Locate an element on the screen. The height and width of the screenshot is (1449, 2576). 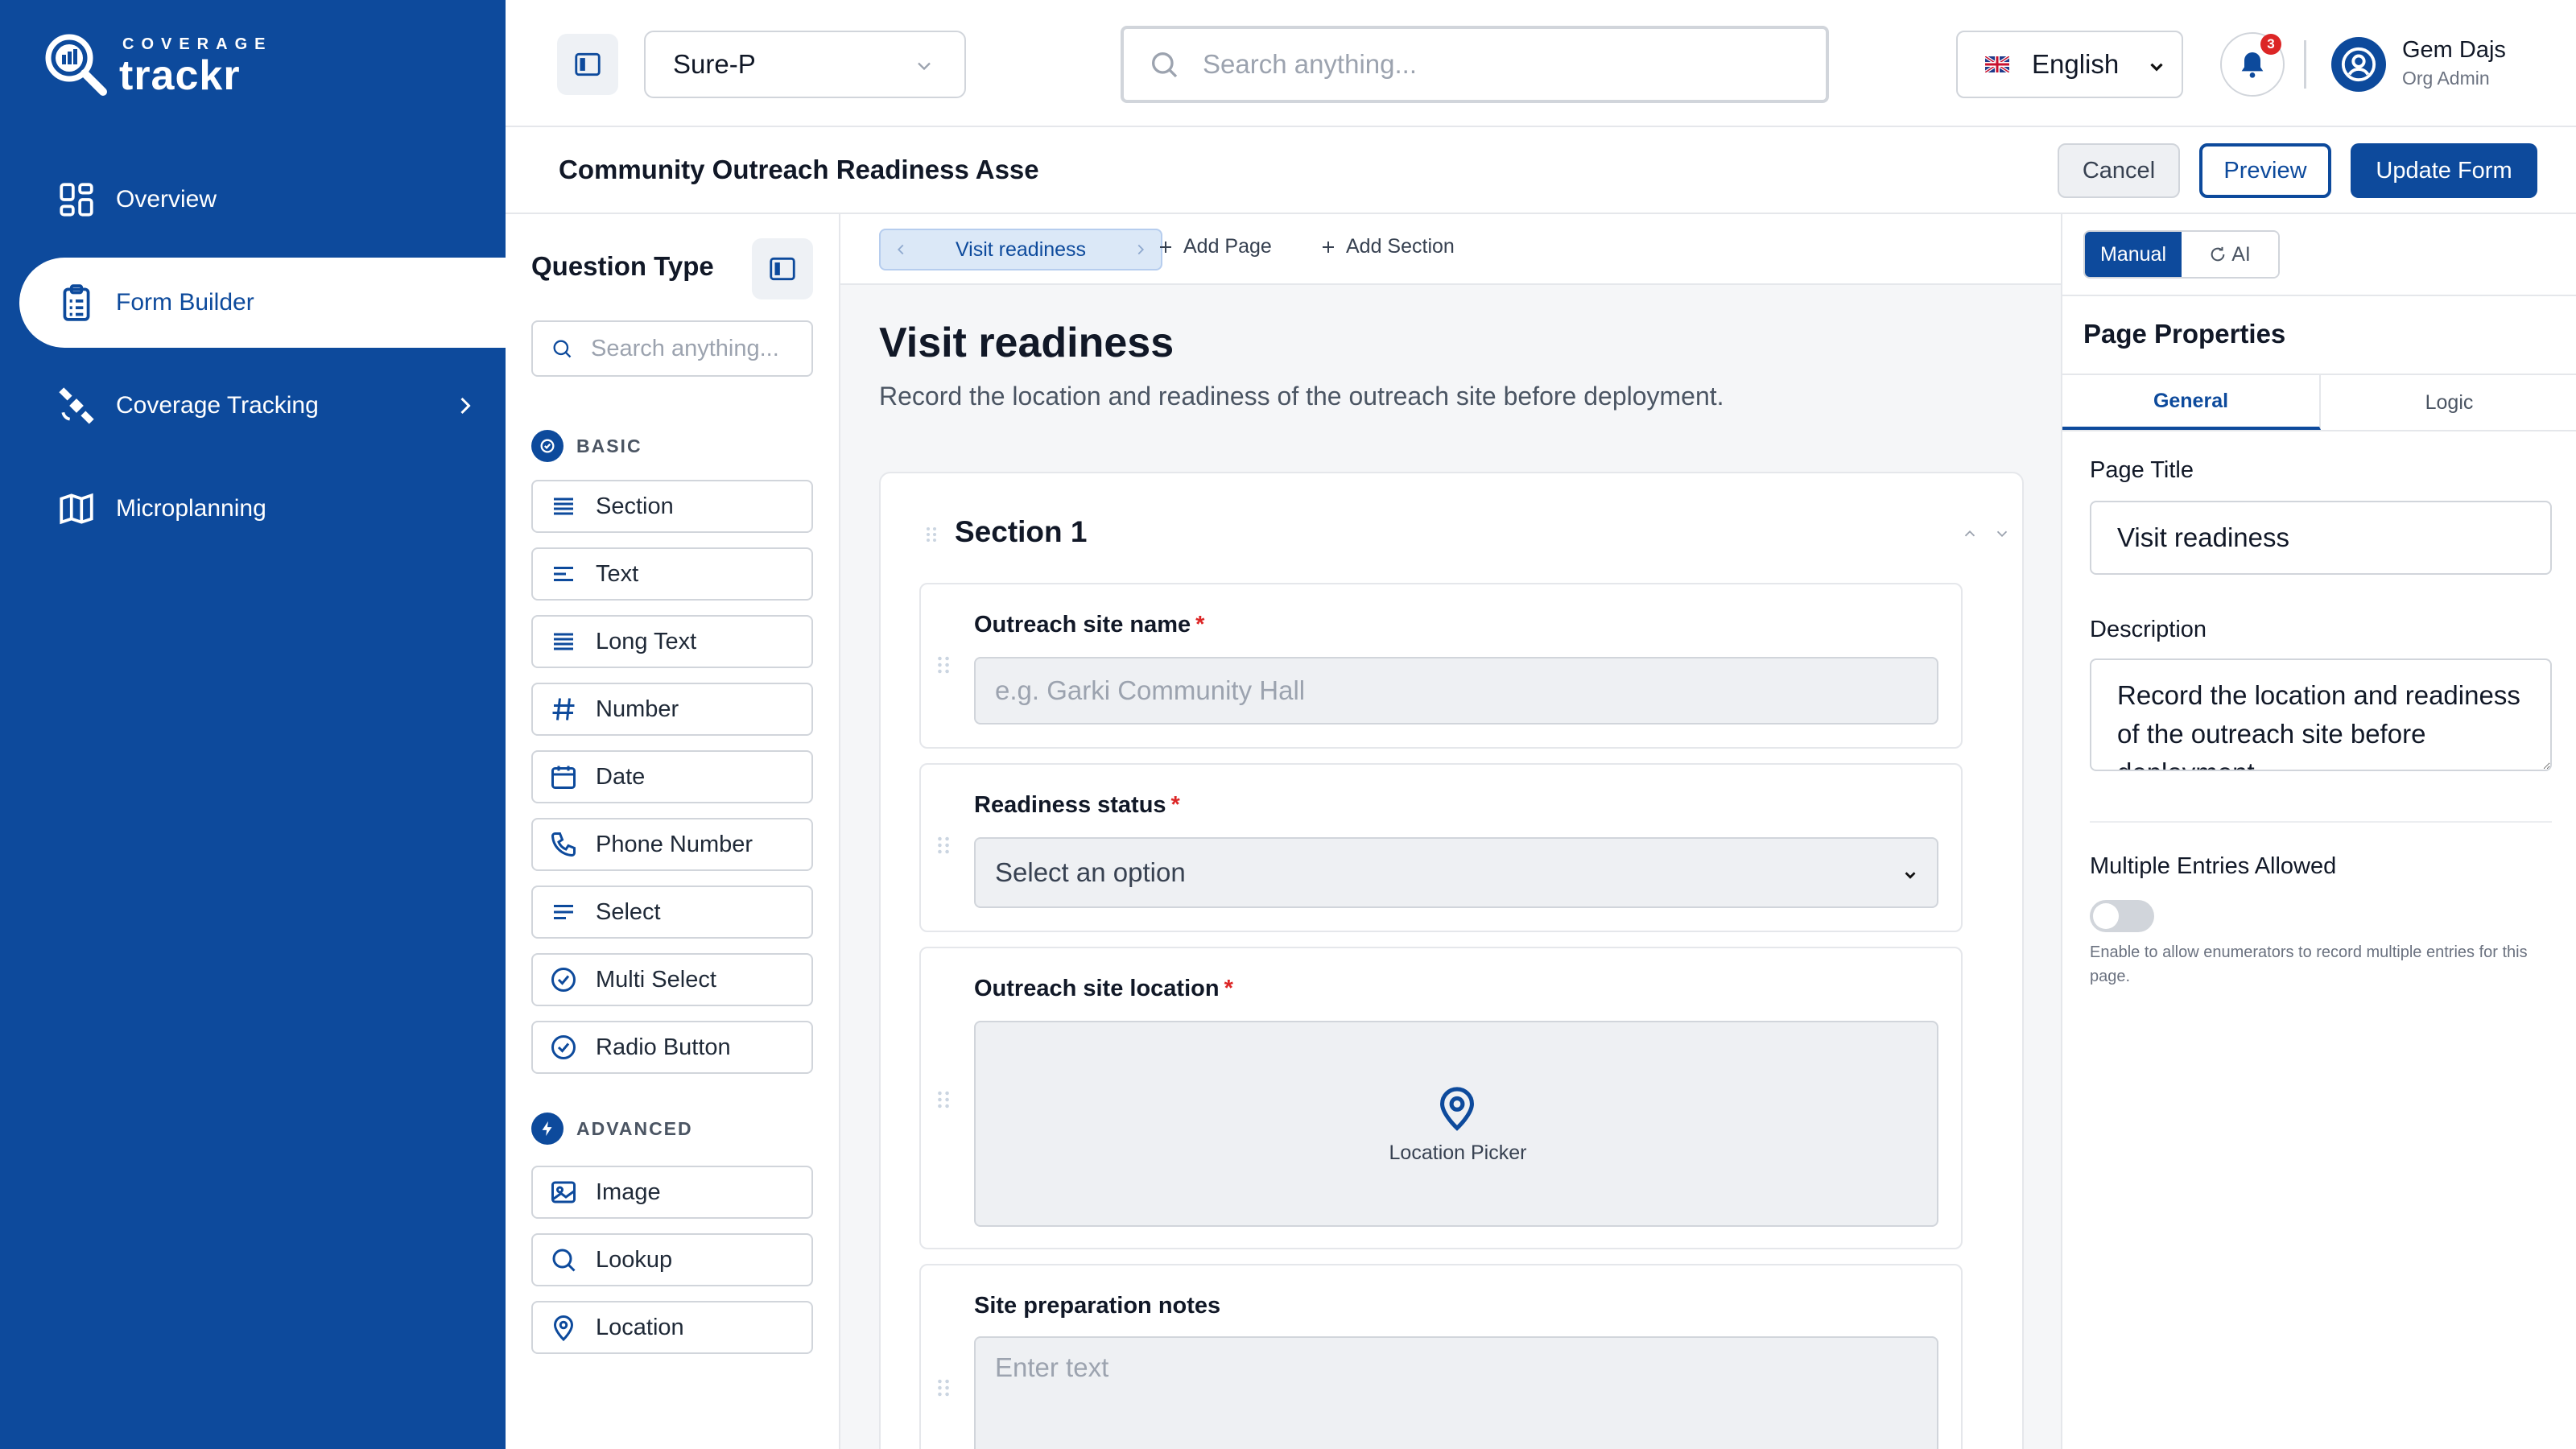
question-type-location: Location is located at coordinates (672, 1327).